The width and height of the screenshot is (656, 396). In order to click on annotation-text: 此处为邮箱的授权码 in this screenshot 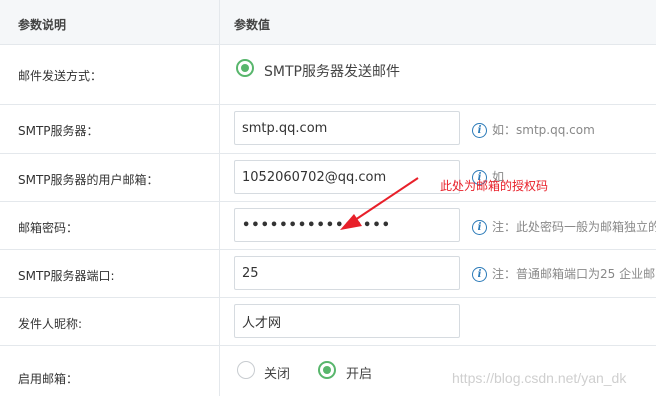, I will do `click(494, 186)`.